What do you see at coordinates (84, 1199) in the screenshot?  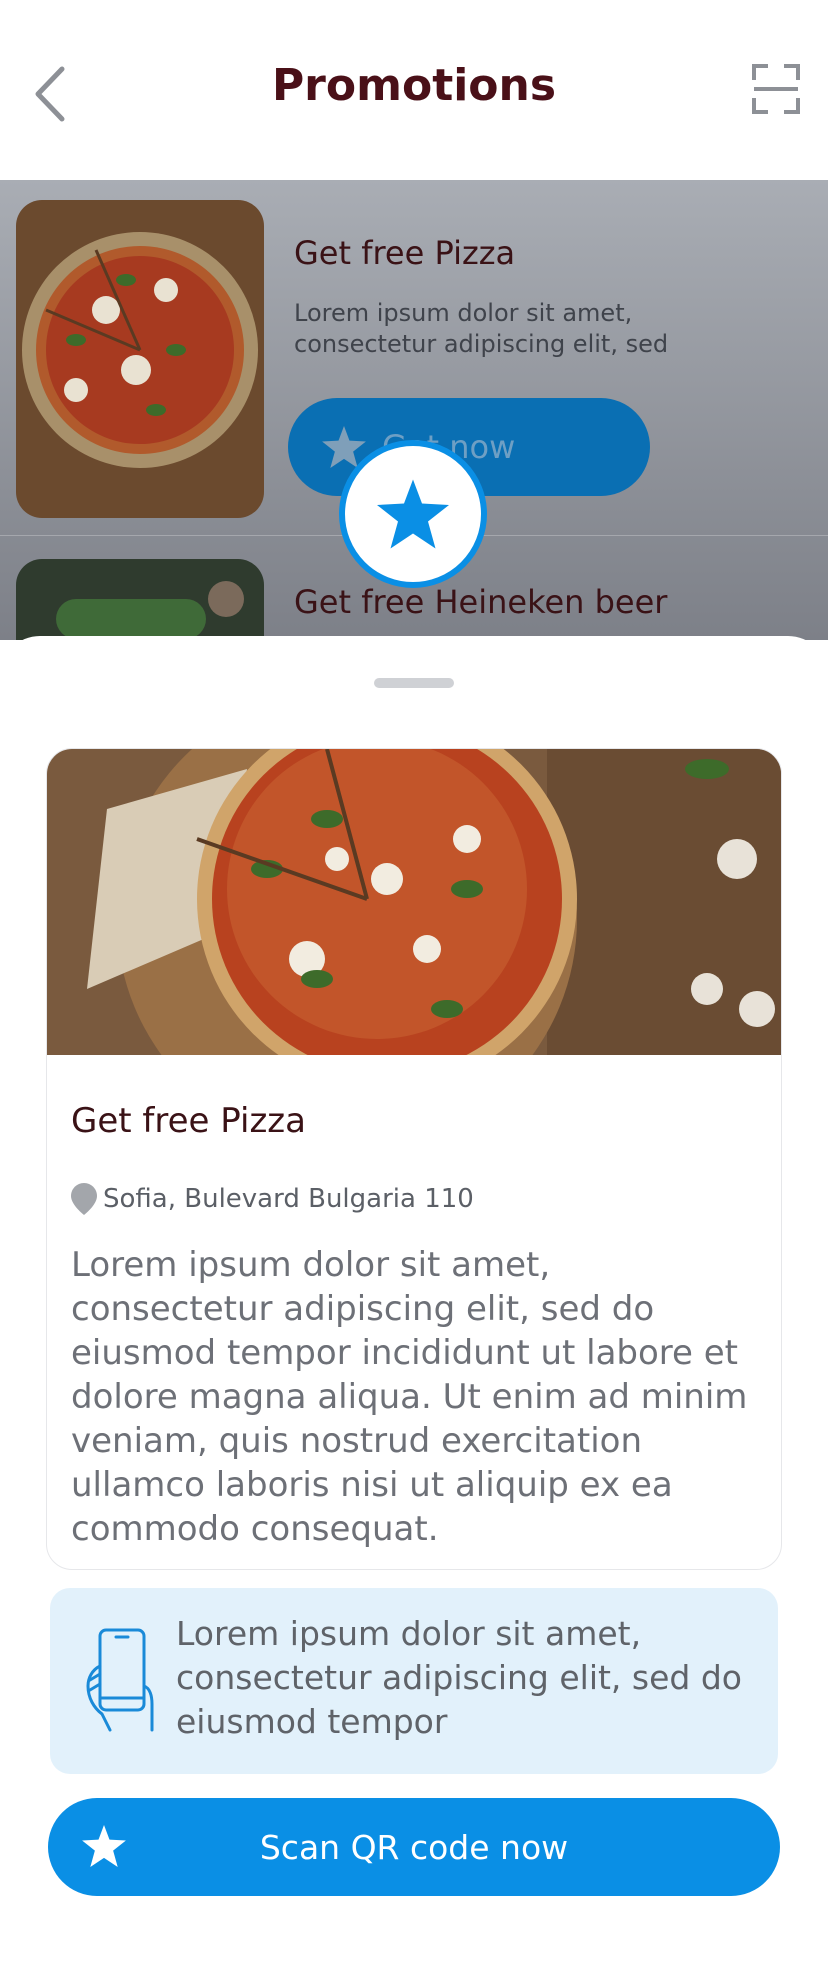 I see `map-pin-icon` at bounding box center [84, 1199].